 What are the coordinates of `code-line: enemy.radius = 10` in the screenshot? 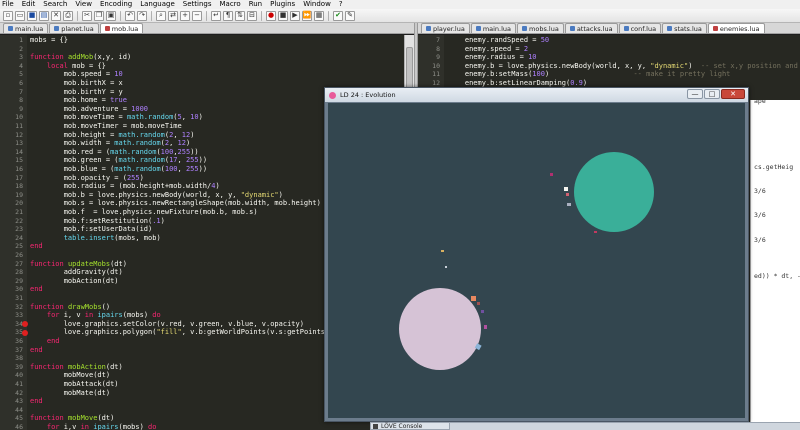 It's located at (492, 57).